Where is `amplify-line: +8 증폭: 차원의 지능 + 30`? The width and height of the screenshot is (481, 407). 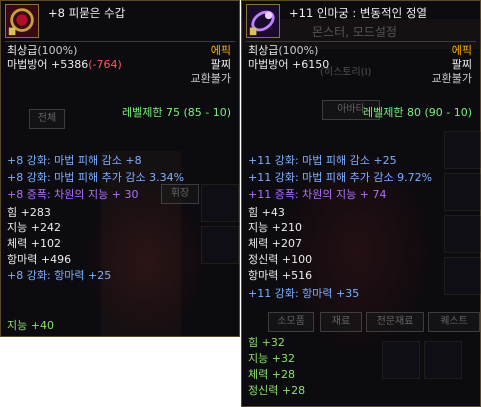
amplify-line: +8 증폭: 차원의 지능 + 30 is located at coordinates (73, 194).